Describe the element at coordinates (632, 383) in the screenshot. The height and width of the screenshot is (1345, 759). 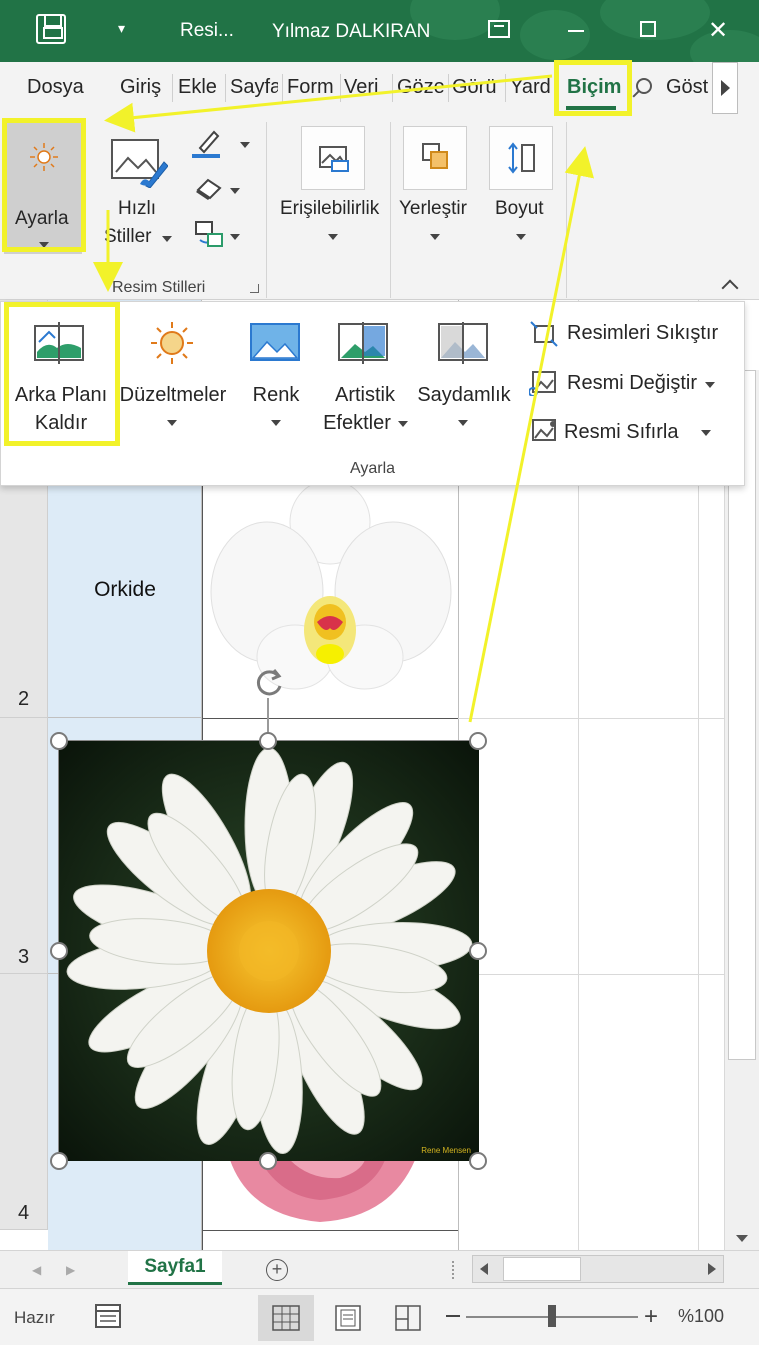
I see `change-picture-label: Resmi Değiştir` at that location.